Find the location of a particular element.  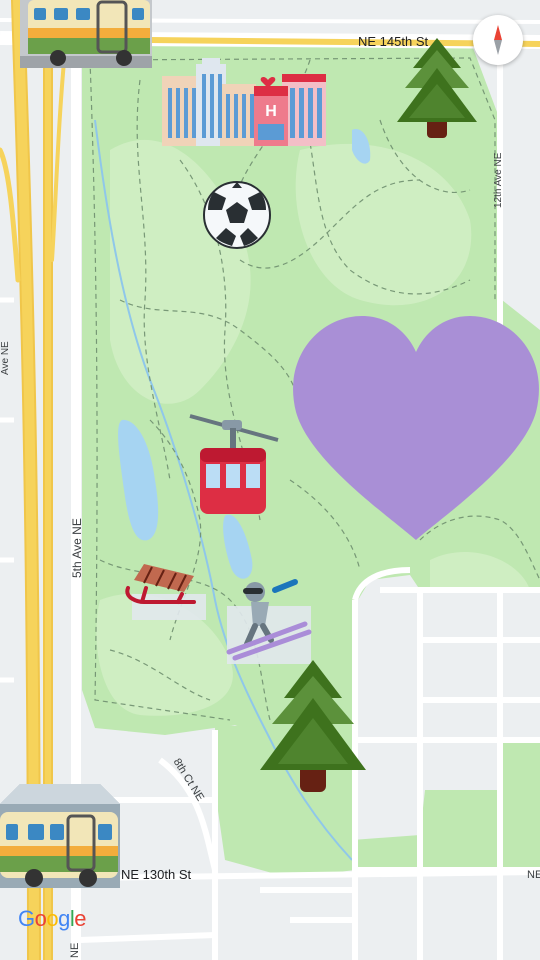

street-label-12th-ave: 12th Ave NE is located at coordinates (498, 180).